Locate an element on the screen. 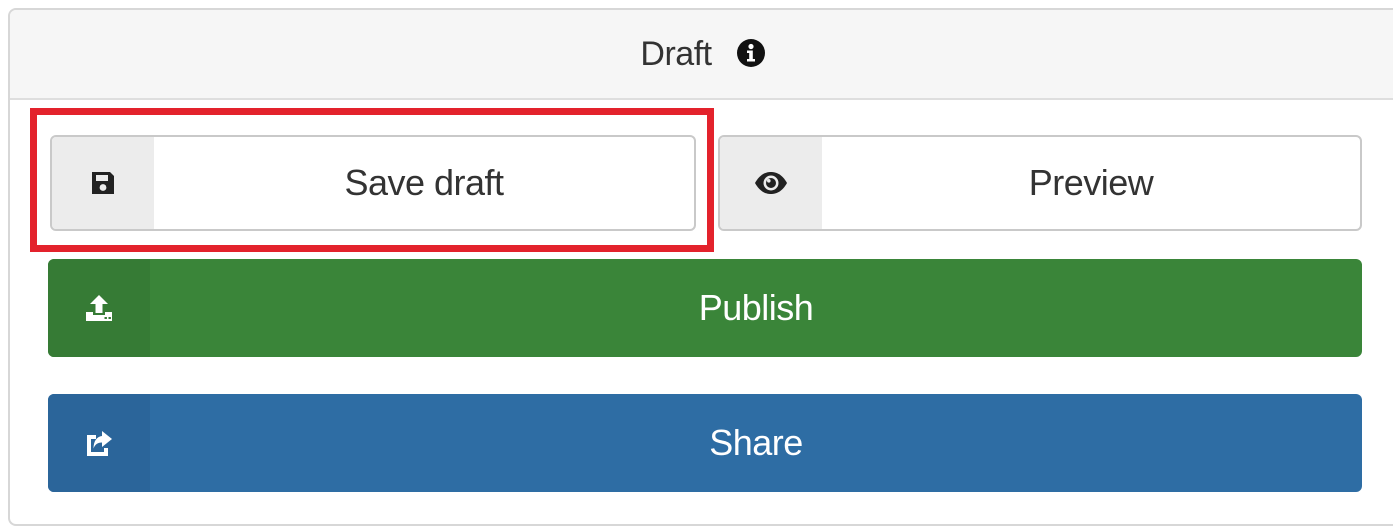 Image resolution: width=1393 pixels, height=529 pixels. preview-label: Preview is located at coordinates (1091, 182).